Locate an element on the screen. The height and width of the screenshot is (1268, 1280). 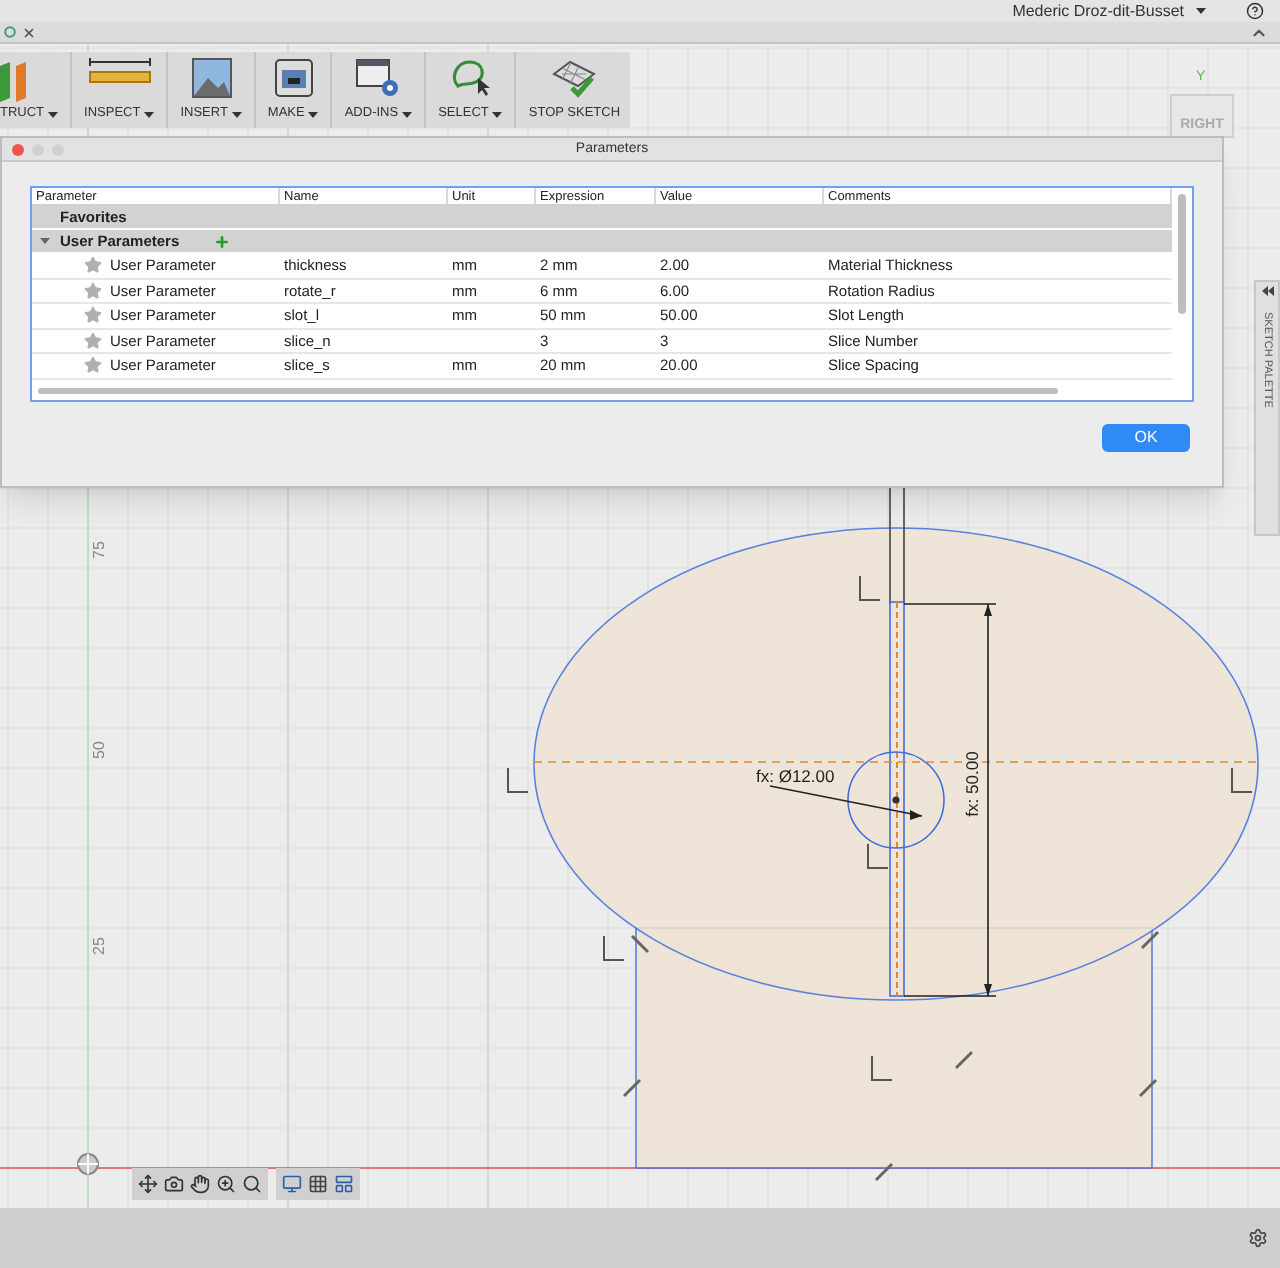
horizontal-scrollbar is located at coordinates (548, 391).